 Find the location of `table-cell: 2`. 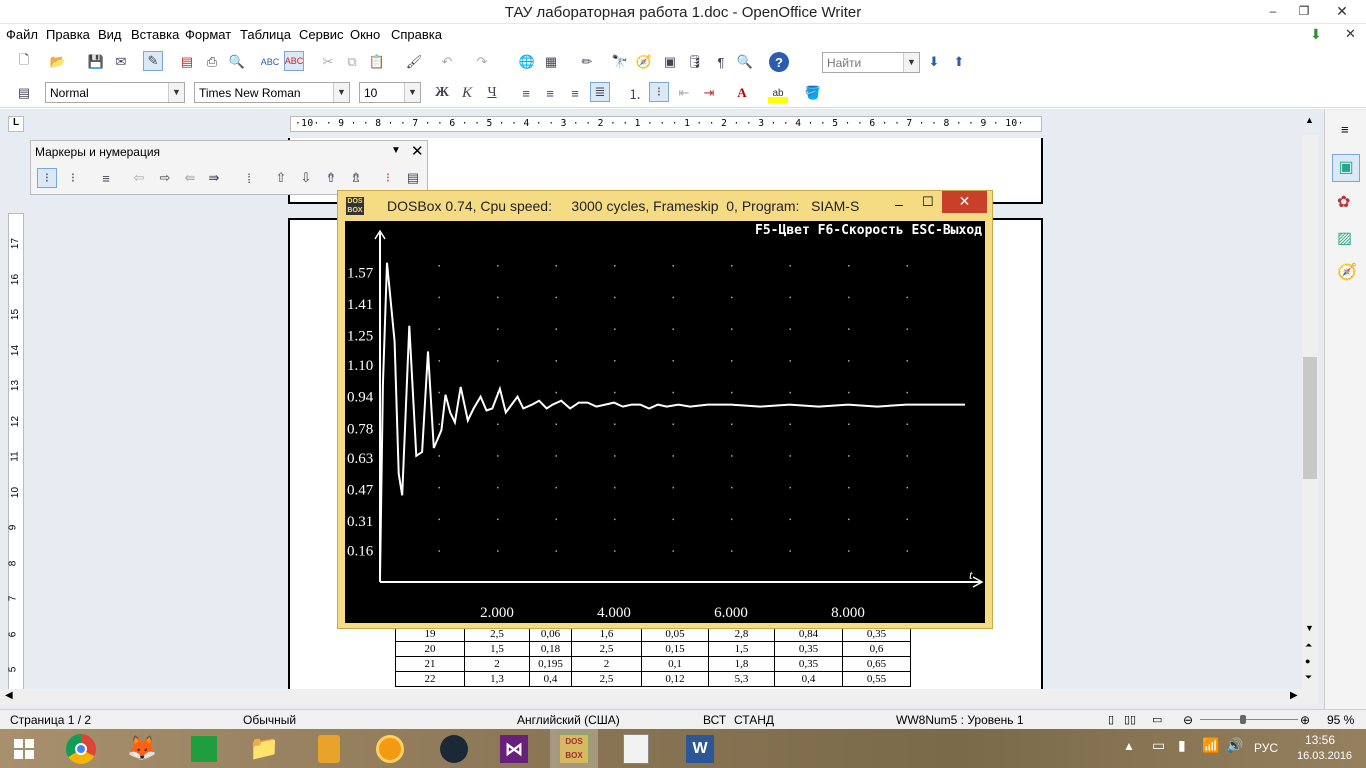

table-cell: 2 is located at coordinates (606, 664).